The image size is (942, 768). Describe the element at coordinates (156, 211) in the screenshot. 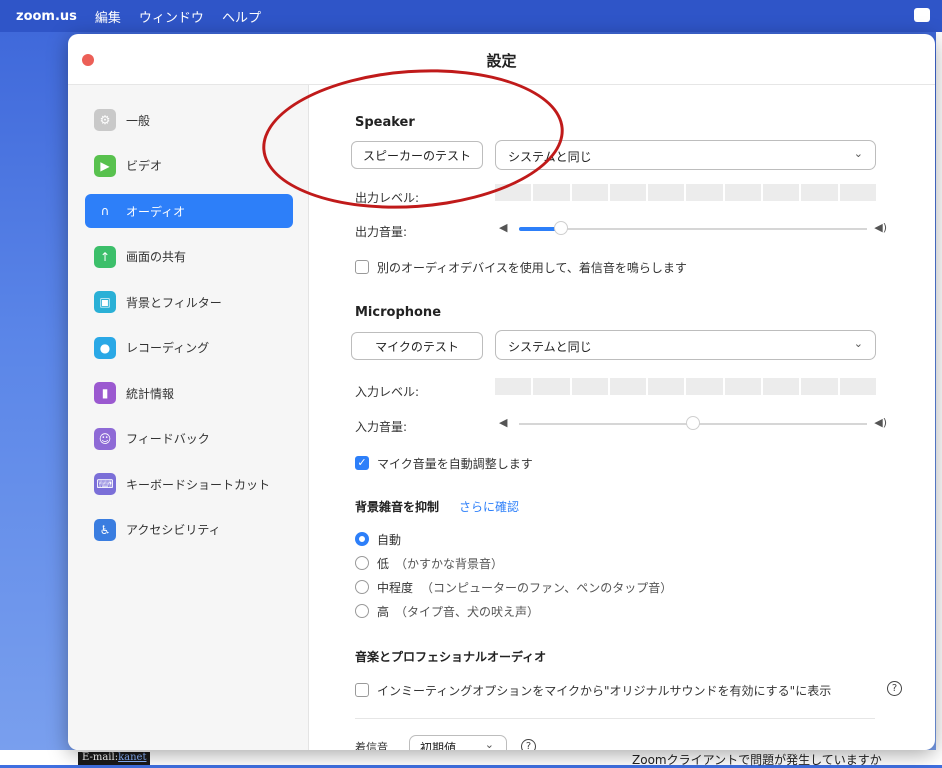

I see `sidebar-item-label: オーディオ` at that location.